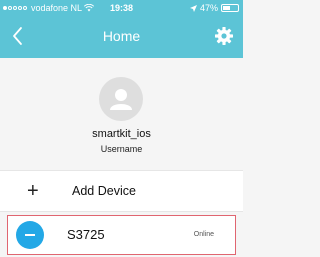 Image resolution: width=320 pixels, height=257 pixels. I want to click on page-title: Home, so click(121, 36).